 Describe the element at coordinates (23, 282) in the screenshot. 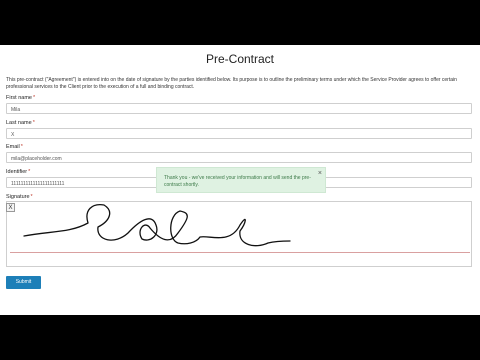

I see `submit-button: Submit` at that location.